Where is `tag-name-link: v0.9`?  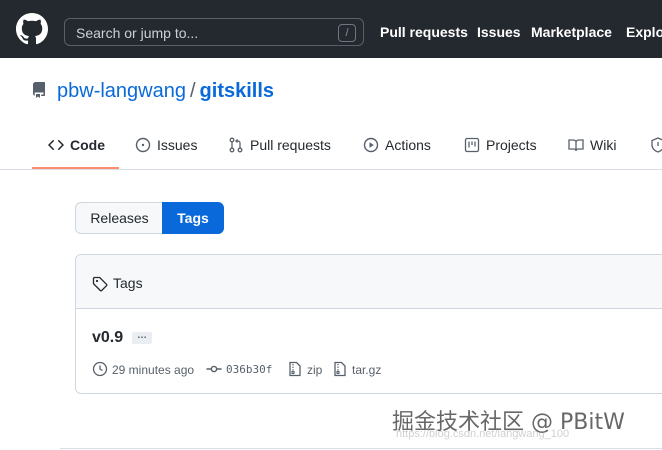
tag-name-link: v0.9 is located at coordinates (107, 338).